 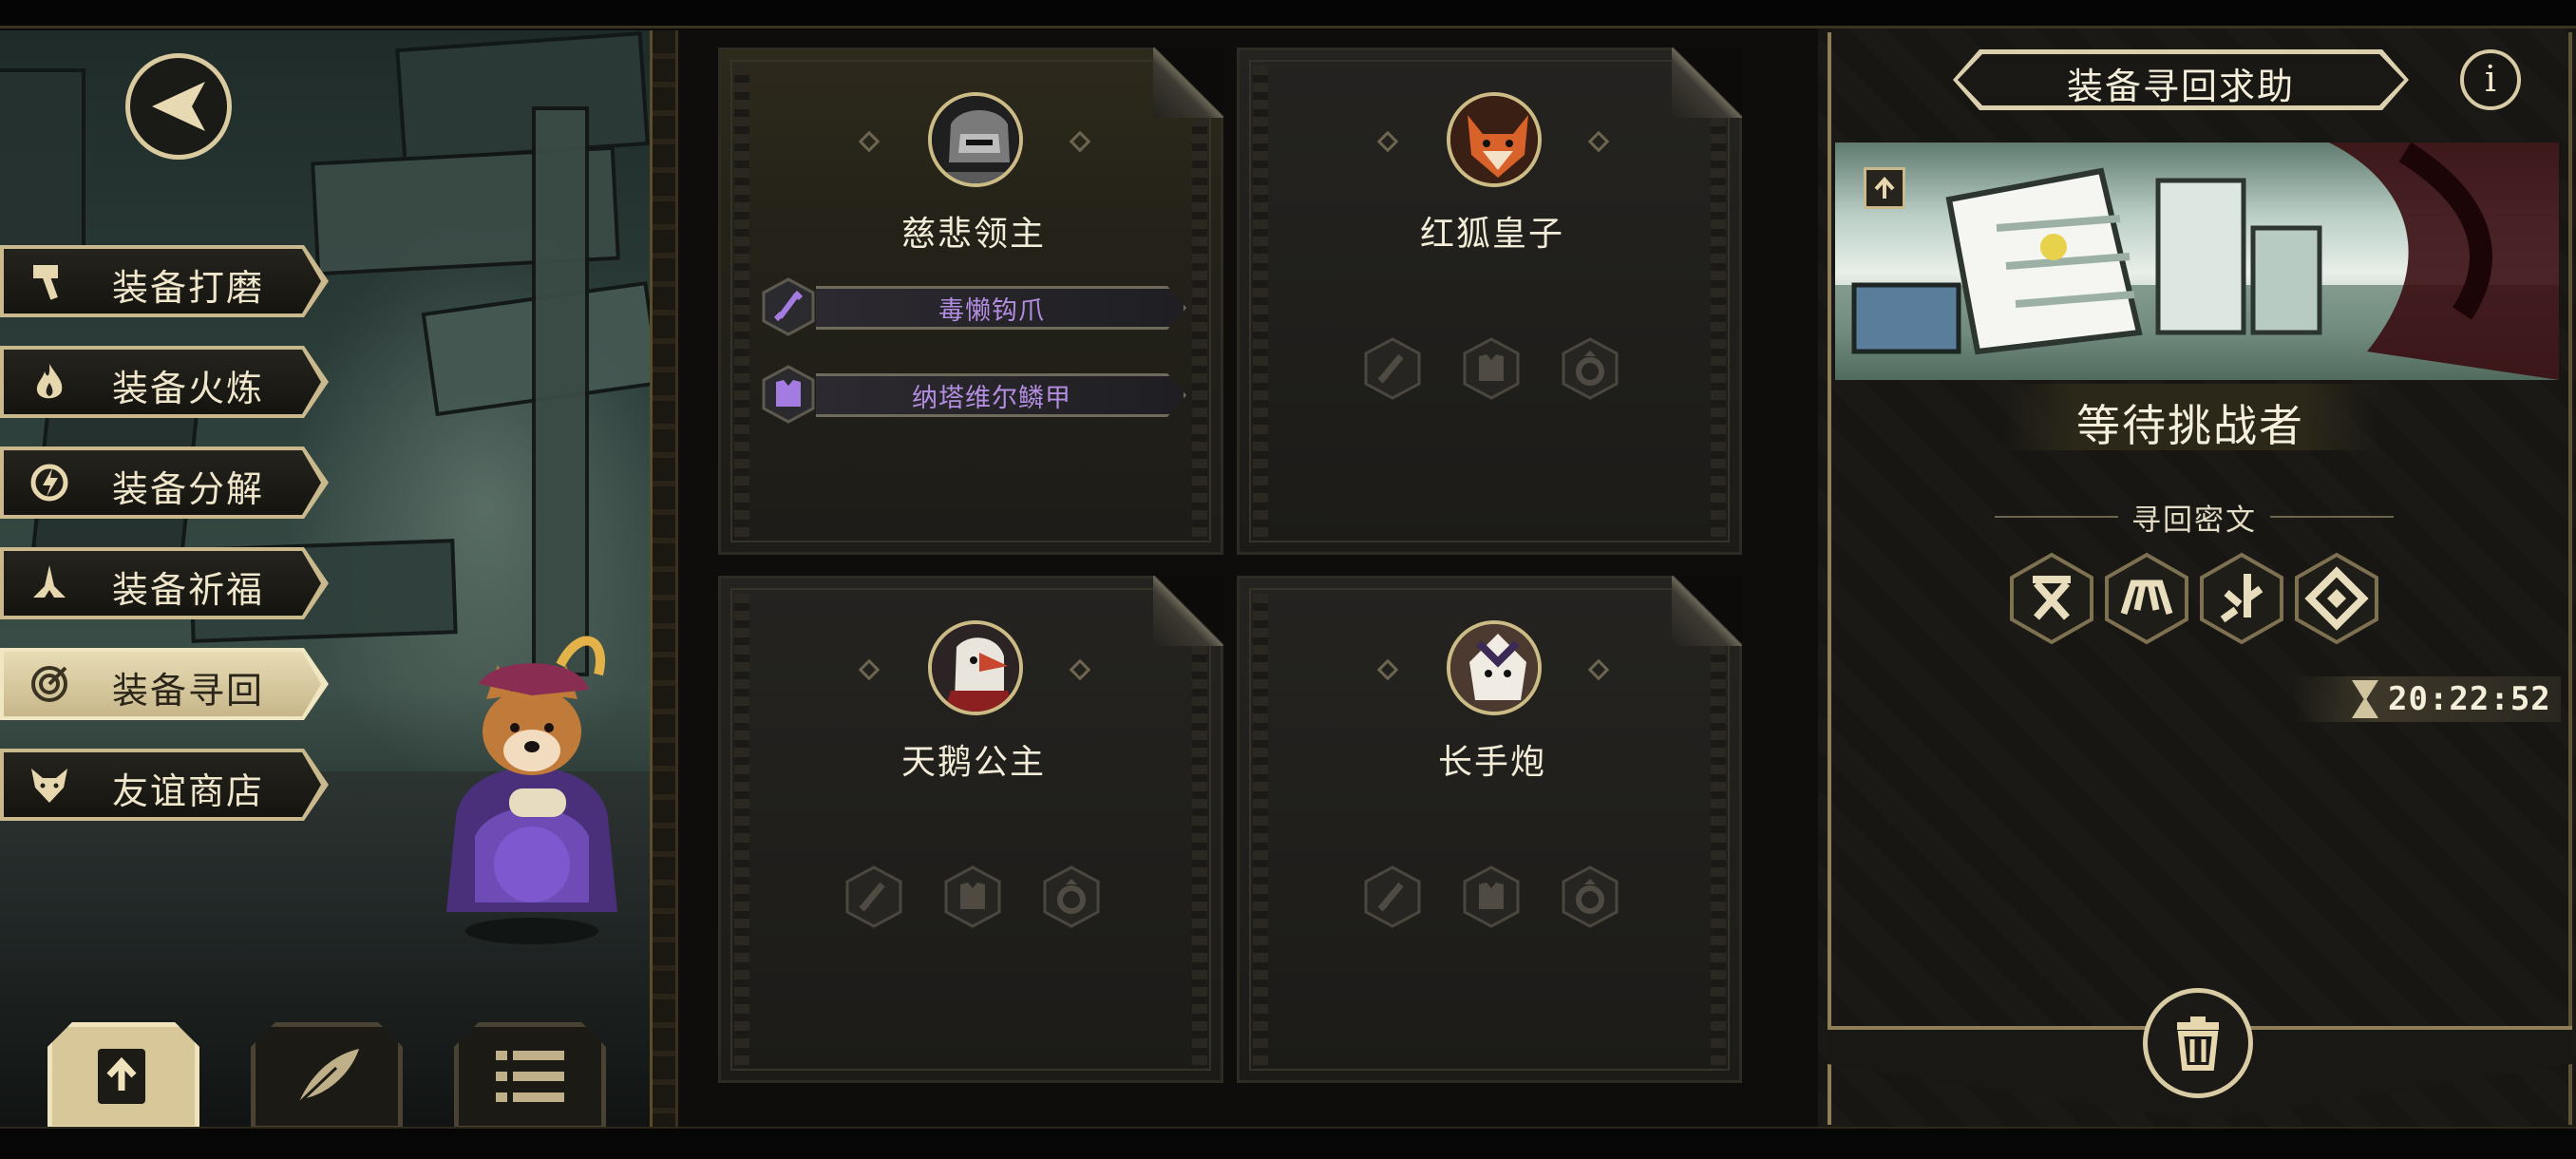 I want to click on pray-hands-icon, so click(x=49, y=583).